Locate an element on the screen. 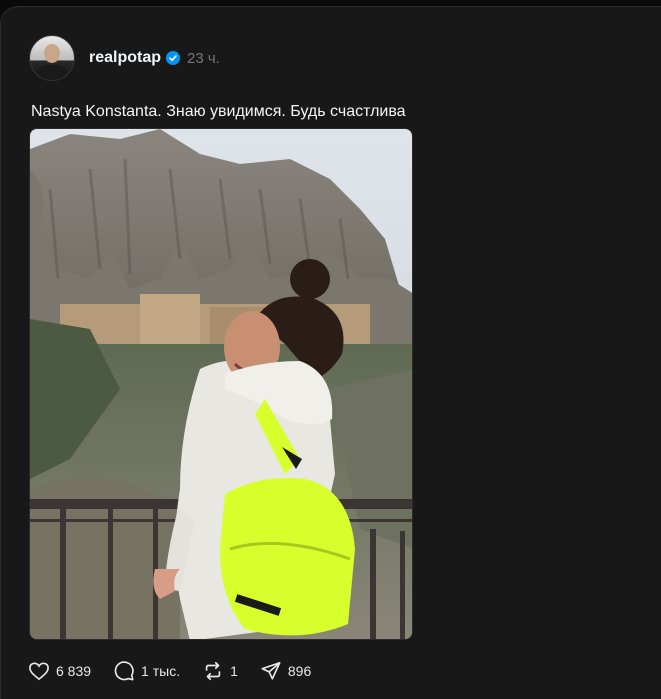 The width and height of the screenshot is (661, 699). post-header: realpotap 23 ч. is located at coordinates (124, 58).